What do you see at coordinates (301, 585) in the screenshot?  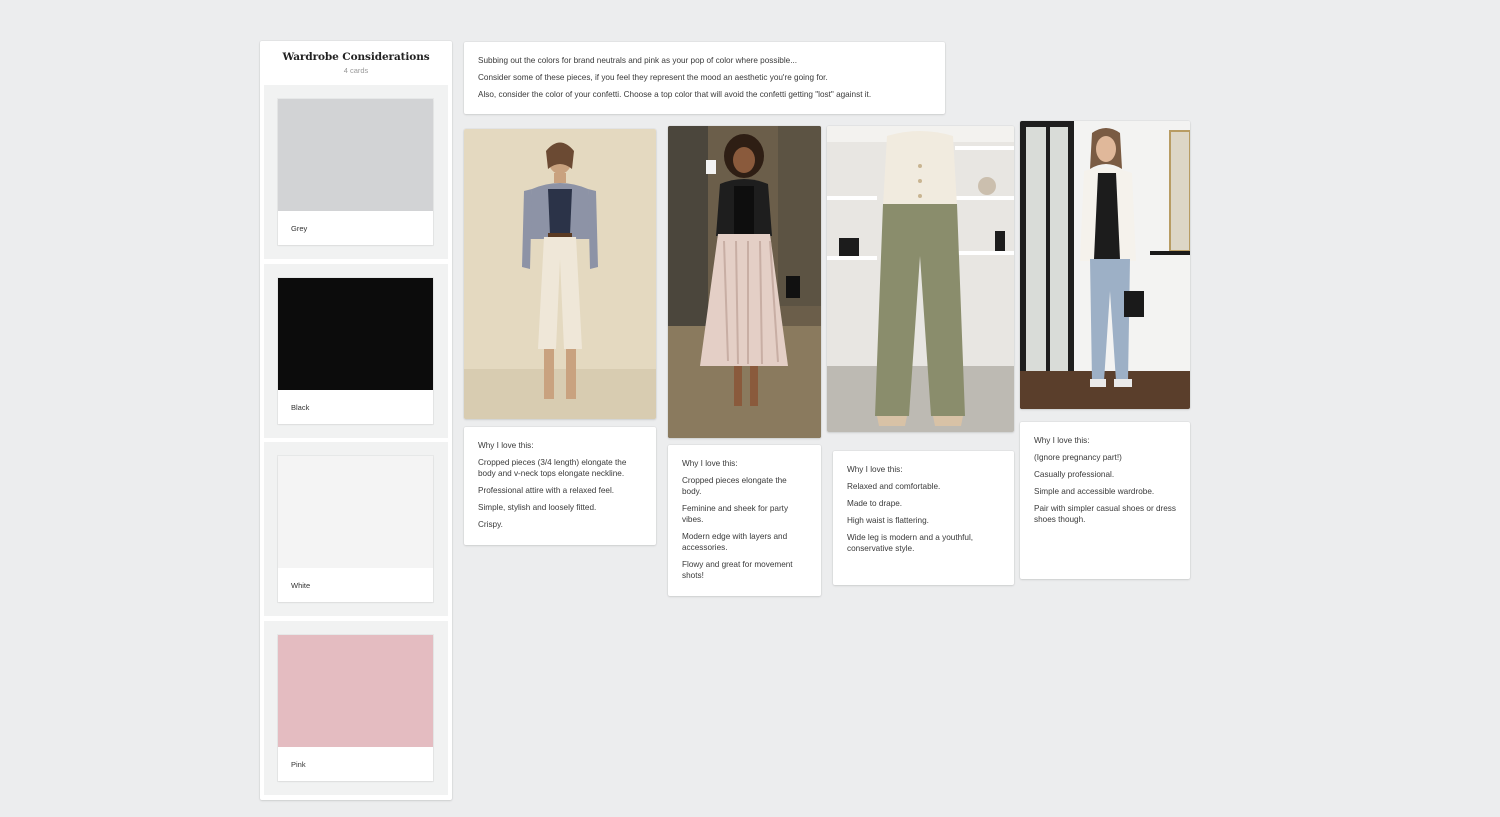 I see `swatch-label: White` at bounding box center [301, 585].